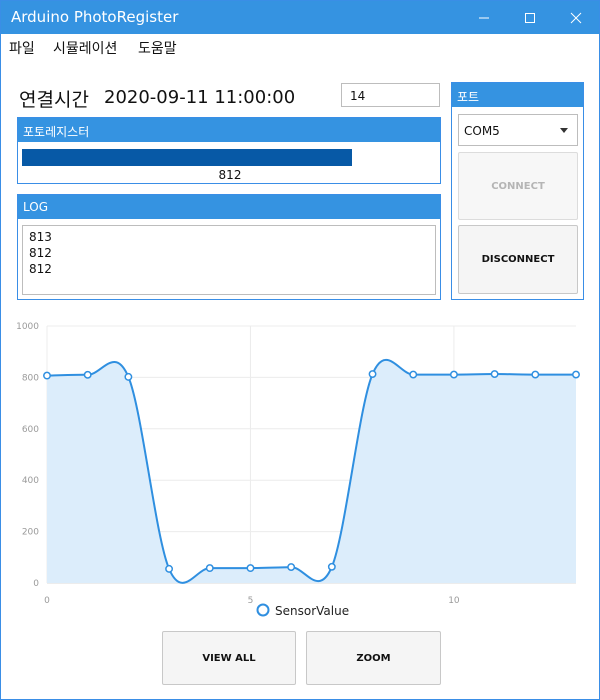 Image resolution: width=600 pixels, height=700 pixels. Describe the element at coordinates (518, 130) in the screenshot. I see `port-select: COM5` at that location.